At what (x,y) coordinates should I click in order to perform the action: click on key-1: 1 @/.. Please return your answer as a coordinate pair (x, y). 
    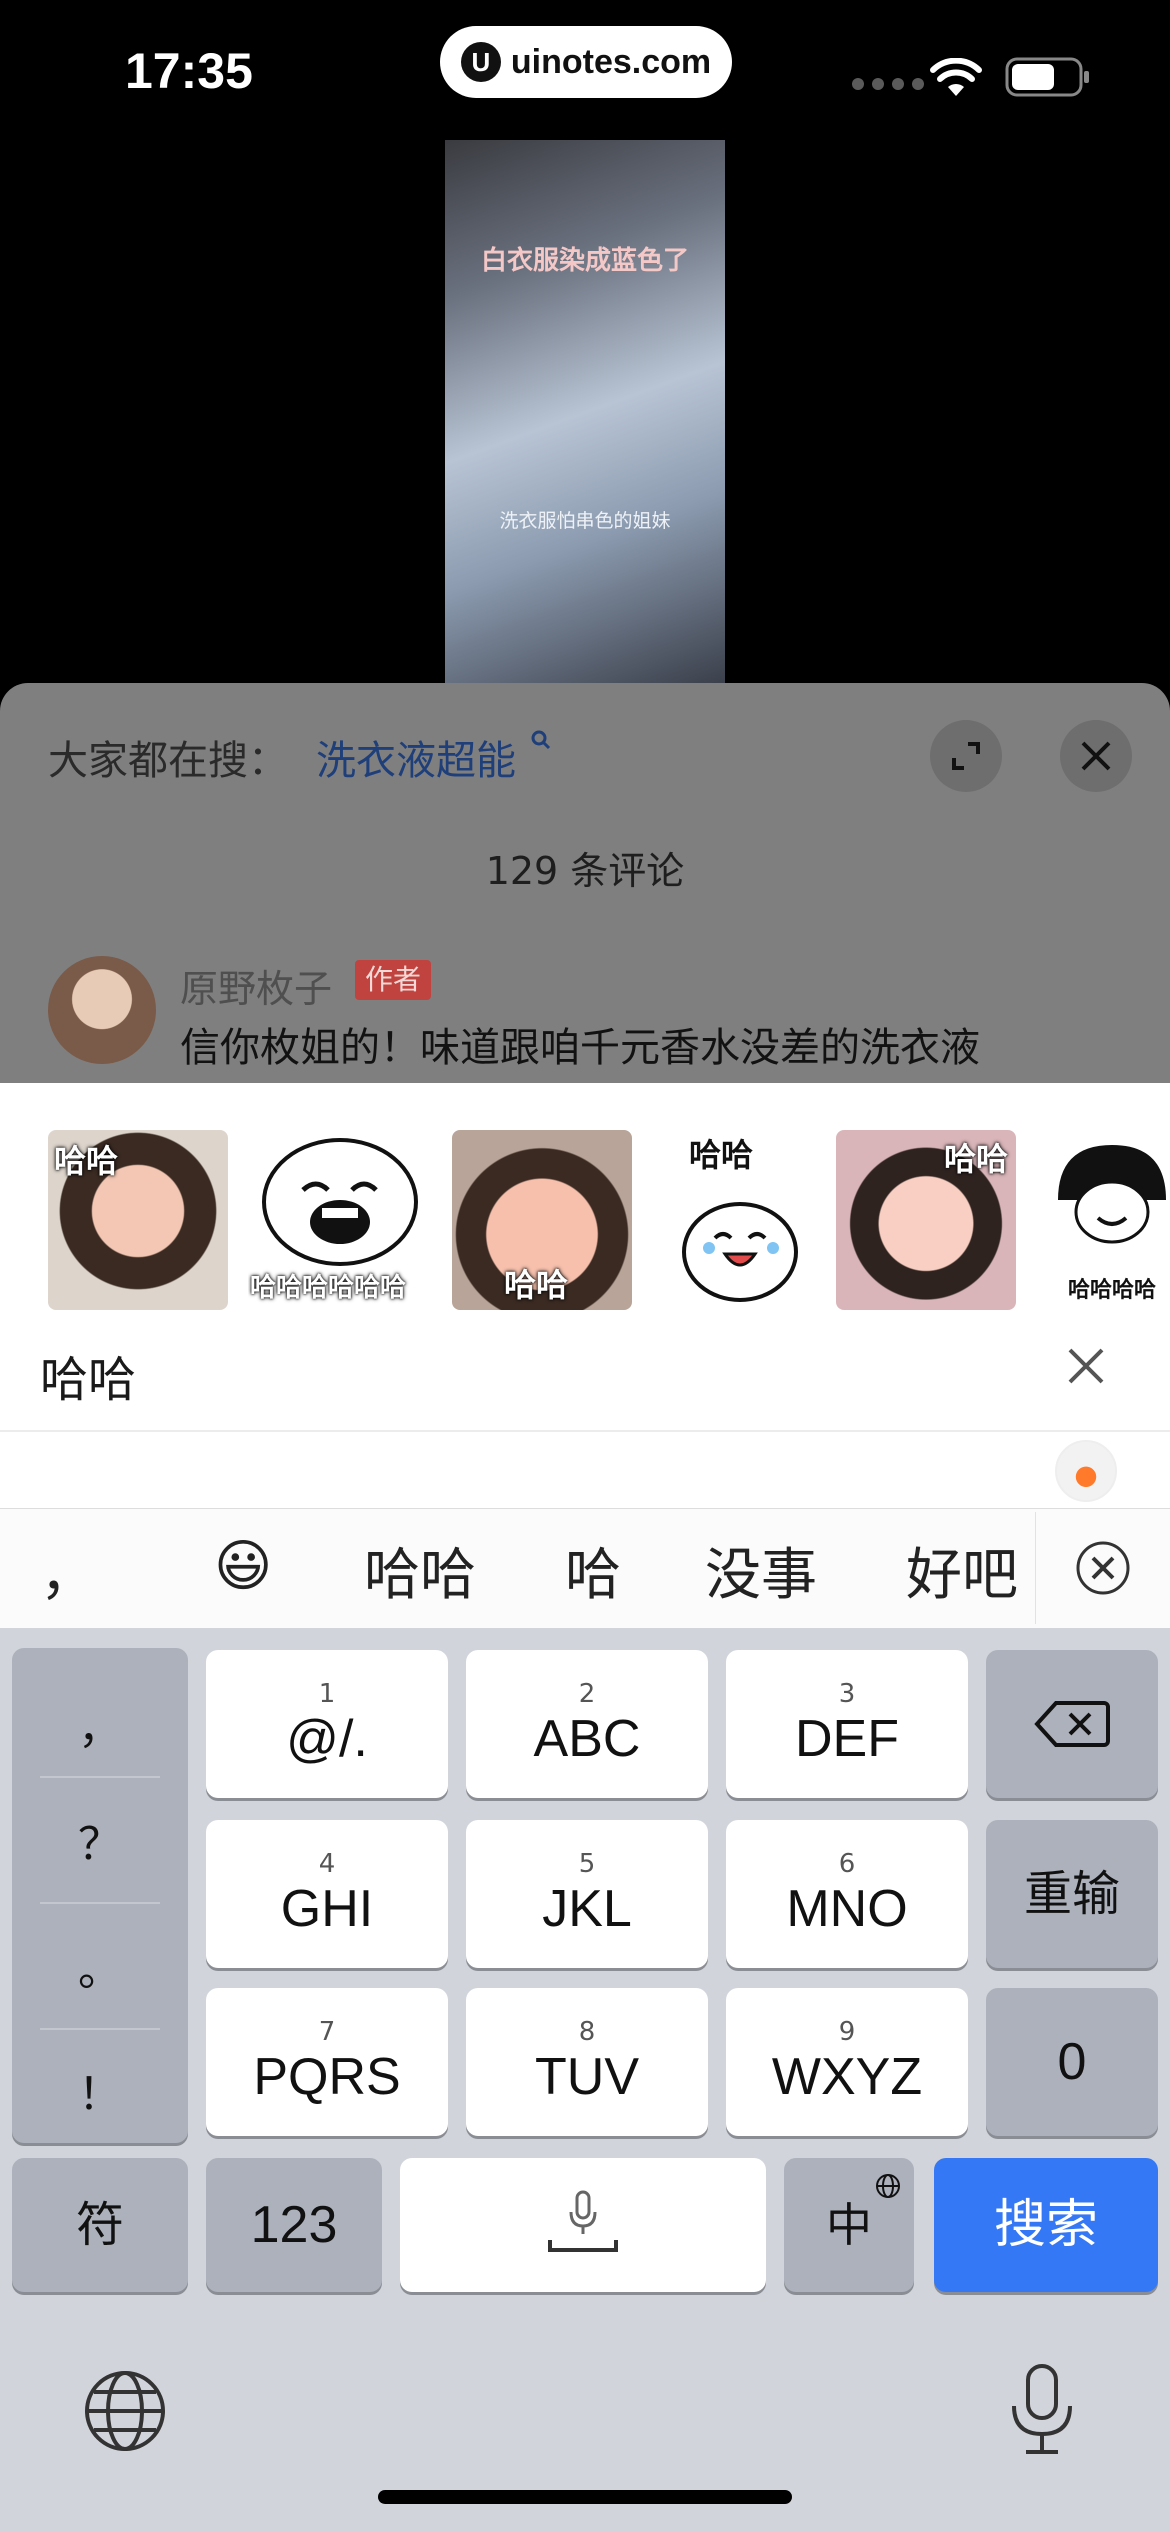
    Looking at the image, I should click on (327, 1724).